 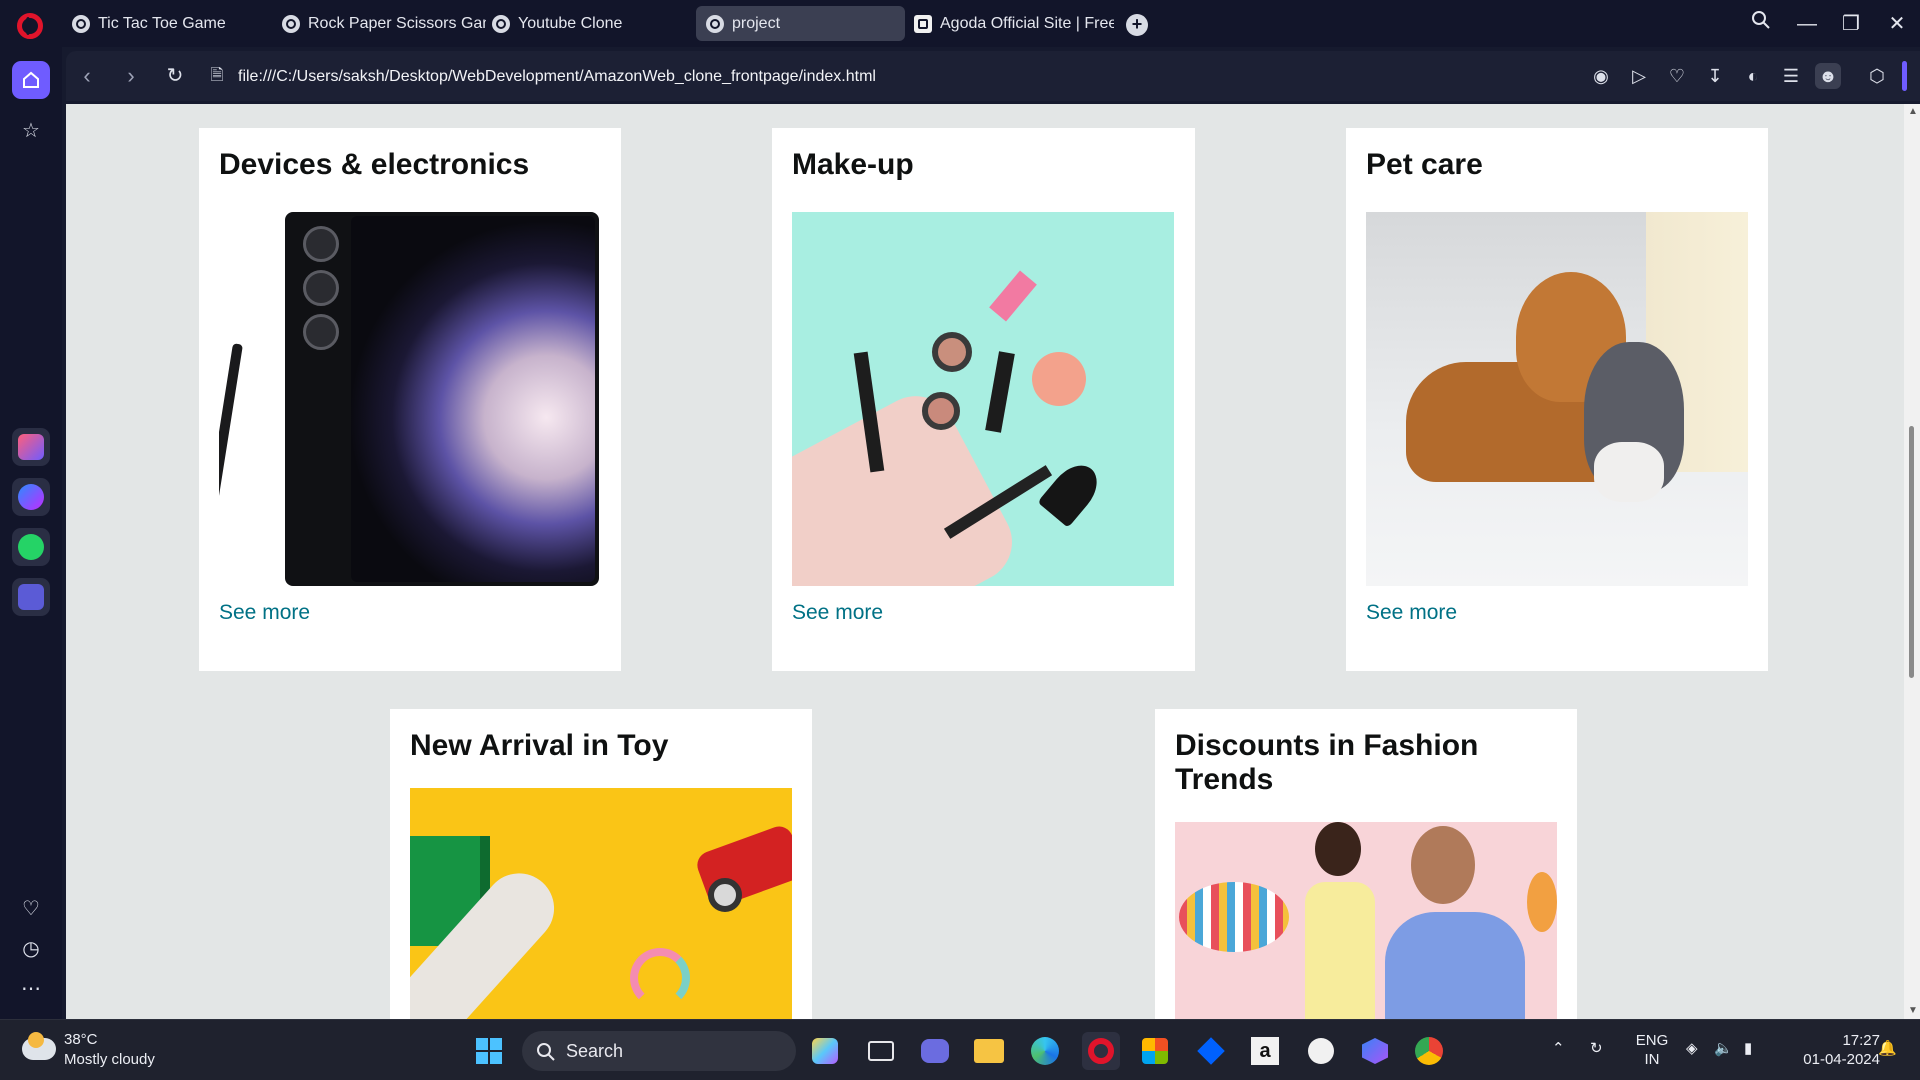 What do you see at coordinates (1375, 1051) in the screenshot?
I see `app-icon` at bounding box center [1375, 1051].